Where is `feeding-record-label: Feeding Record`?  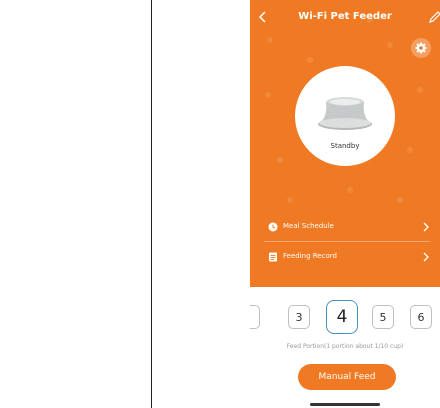
feeding-record-label: Feeding Record is located at coordinates (310, 256).